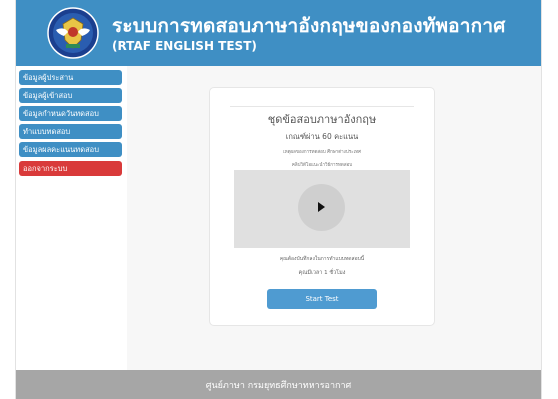  I want to click on app-title-thai: ระบบการทดสอบภาษาอังกฤษของกองทัพอากาศ, so click(309, 26).